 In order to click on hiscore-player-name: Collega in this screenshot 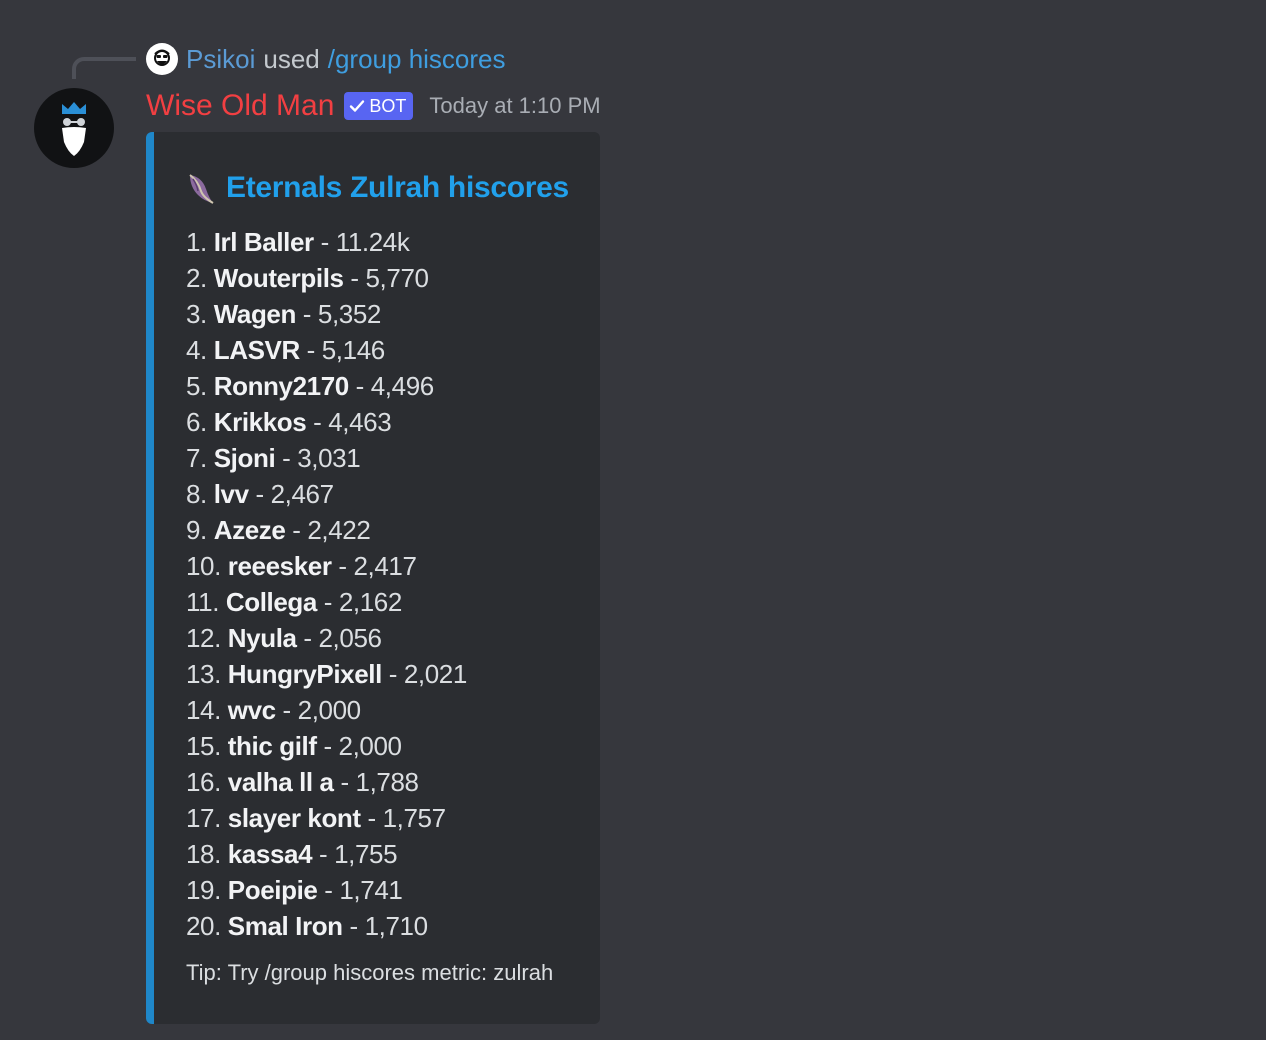, I will do `click(271, 602)`.